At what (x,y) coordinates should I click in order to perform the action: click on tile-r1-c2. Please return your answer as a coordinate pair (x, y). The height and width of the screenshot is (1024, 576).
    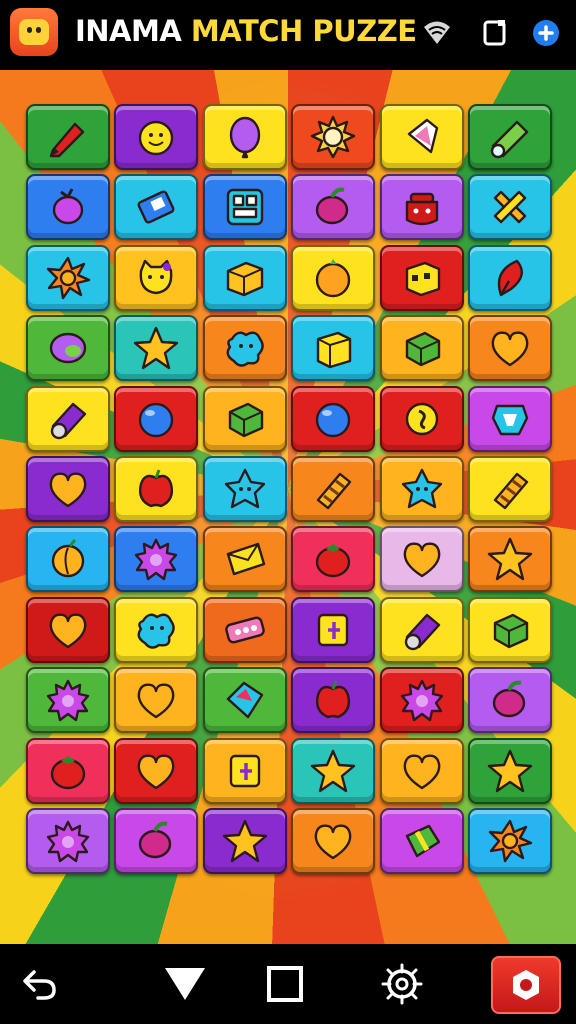
    Looking at the image, I should click on (156, 137).